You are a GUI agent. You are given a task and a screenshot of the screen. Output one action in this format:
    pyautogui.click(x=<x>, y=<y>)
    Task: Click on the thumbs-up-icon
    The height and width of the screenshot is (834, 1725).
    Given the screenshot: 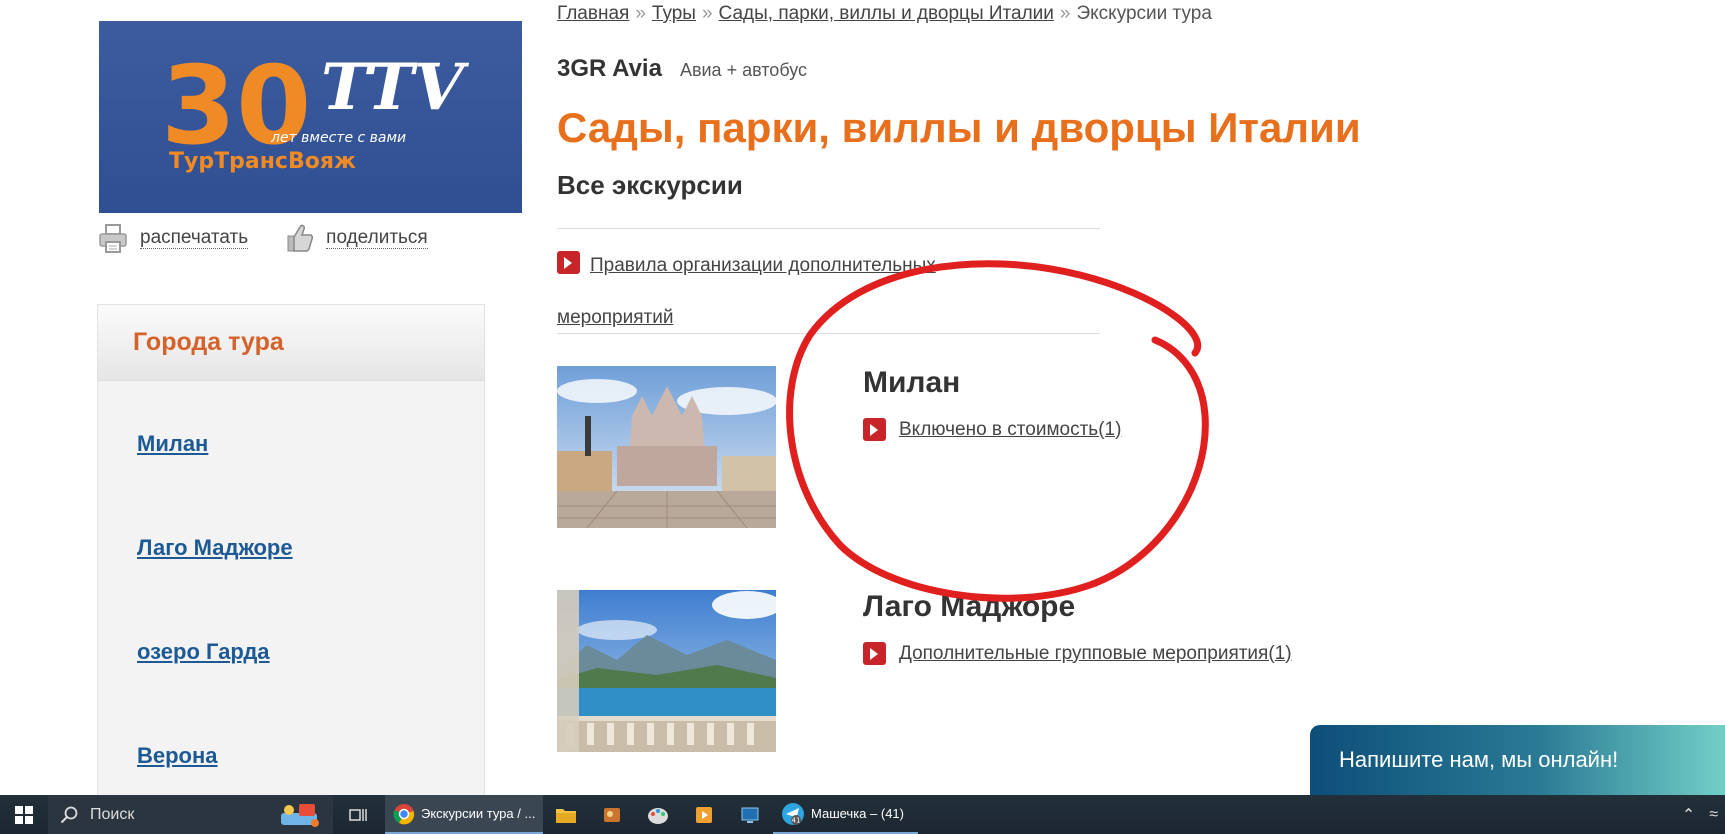 What is the action you would take?
    pyautogui.click(x=300, y=238)
    